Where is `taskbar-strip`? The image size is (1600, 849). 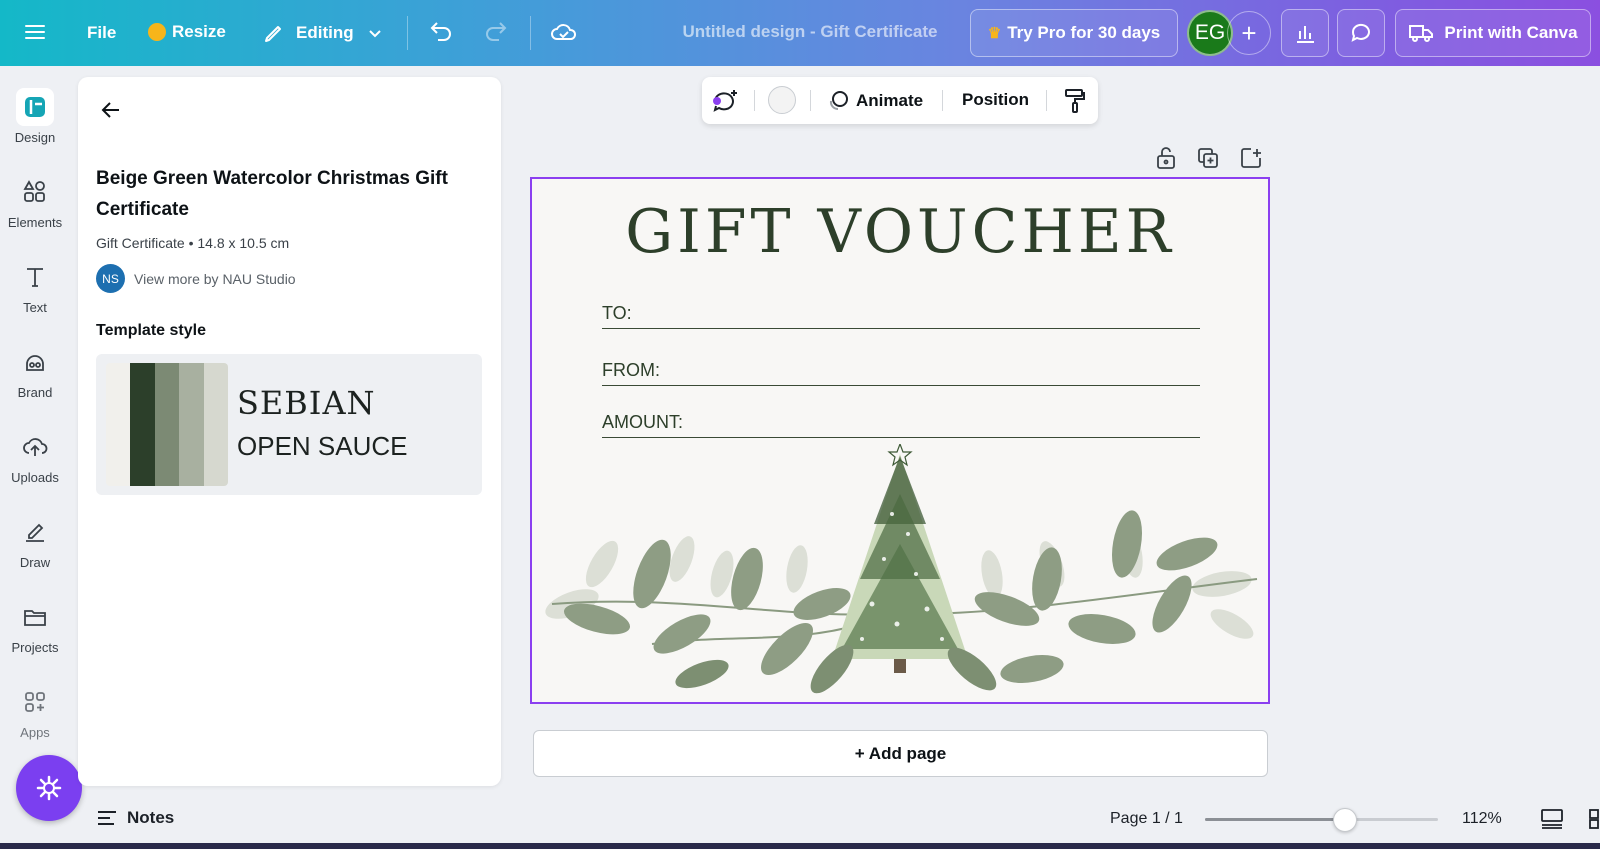
taskbar-strip is located at coordinates (800, 846).